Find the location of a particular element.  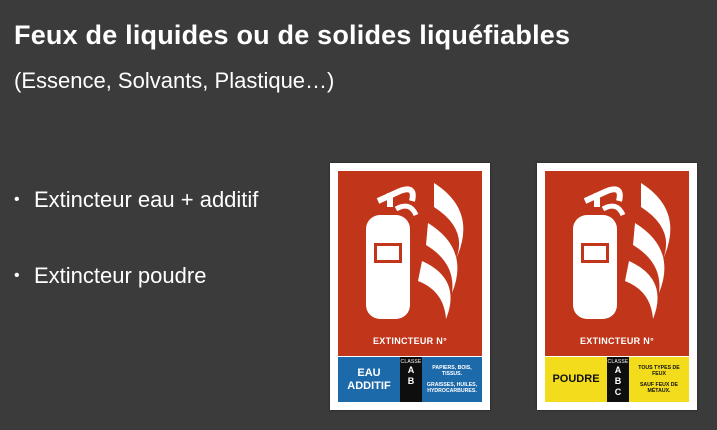

class-letter: C is located at coordinates (618, 392).